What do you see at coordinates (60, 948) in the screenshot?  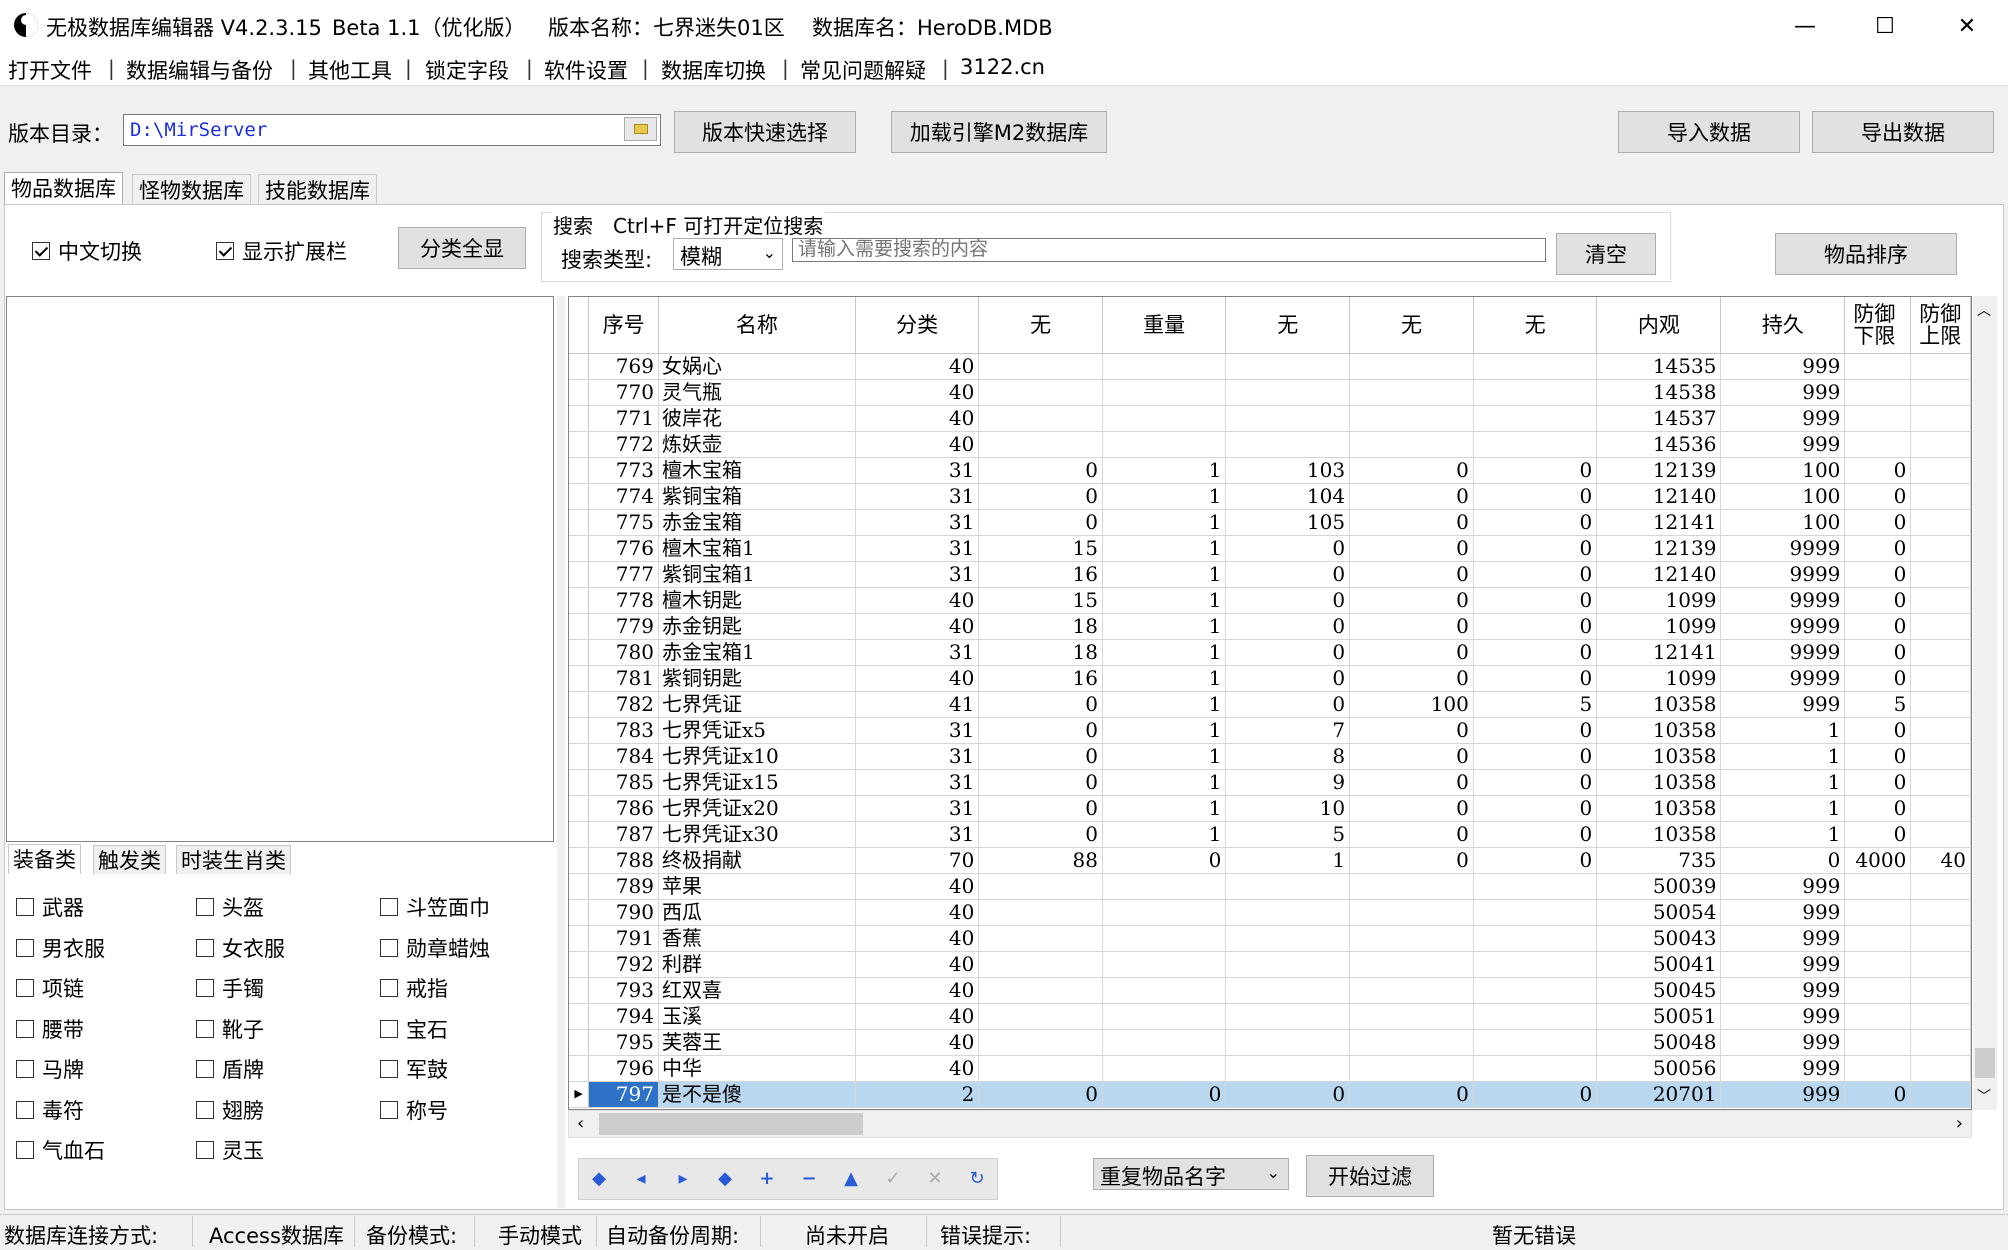 I see `category-checkbox: 男衣服` at bounding box center [60, 948].